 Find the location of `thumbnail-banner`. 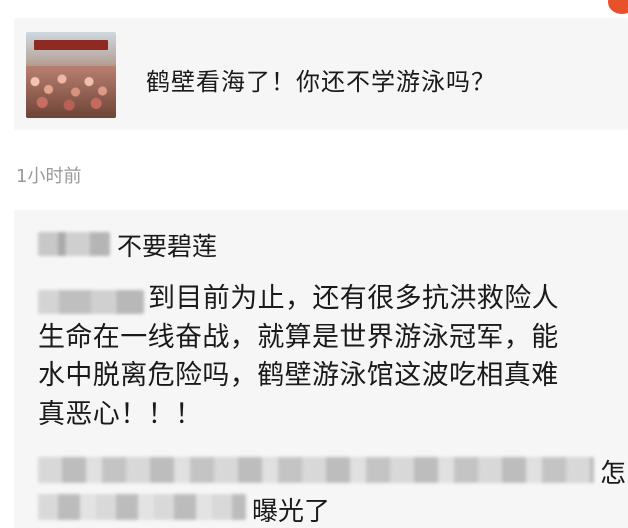

thumbnail-banner is located at coordinates (71, 45).